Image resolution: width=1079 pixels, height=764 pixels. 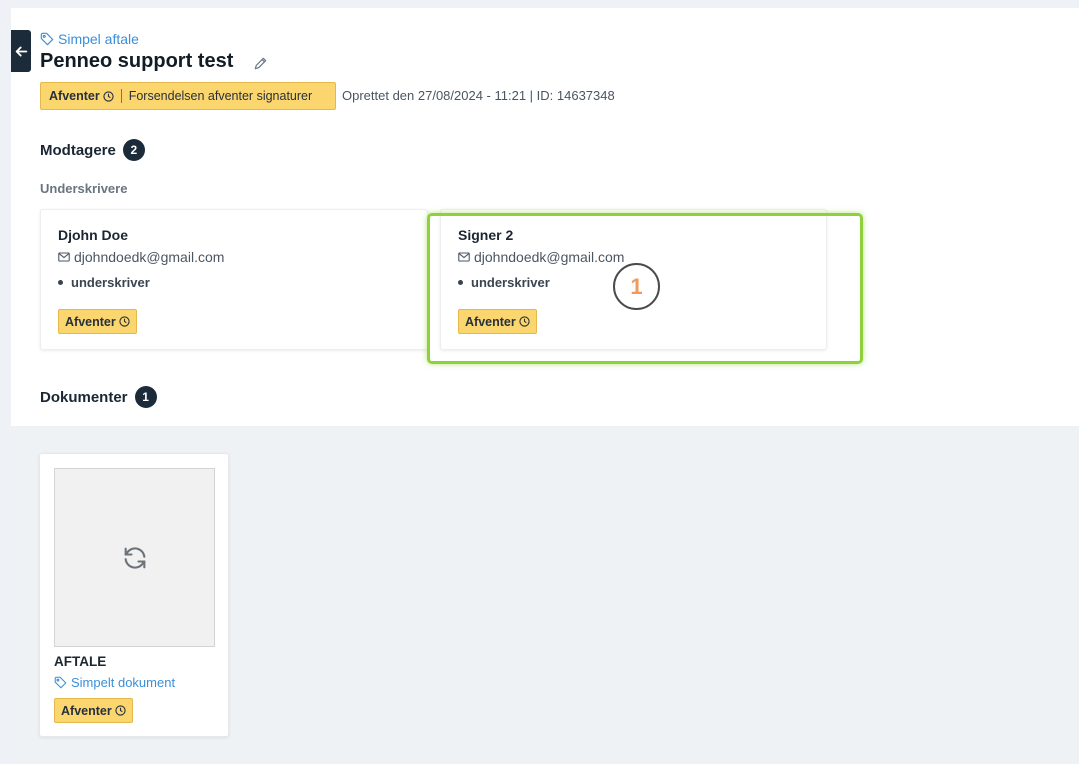 I want to click on step-marker: 1, so click(x=636, y=286).